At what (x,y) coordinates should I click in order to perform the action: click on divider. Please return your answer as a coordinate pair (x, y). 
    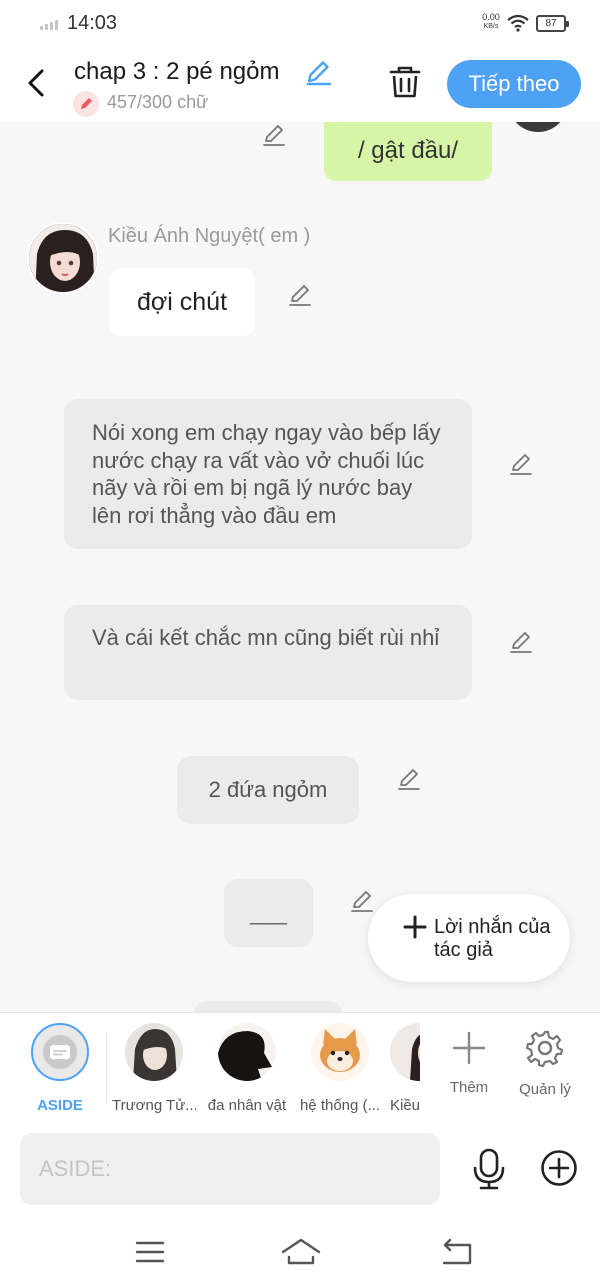
    Looking at the image, I should click on (106, 1068).